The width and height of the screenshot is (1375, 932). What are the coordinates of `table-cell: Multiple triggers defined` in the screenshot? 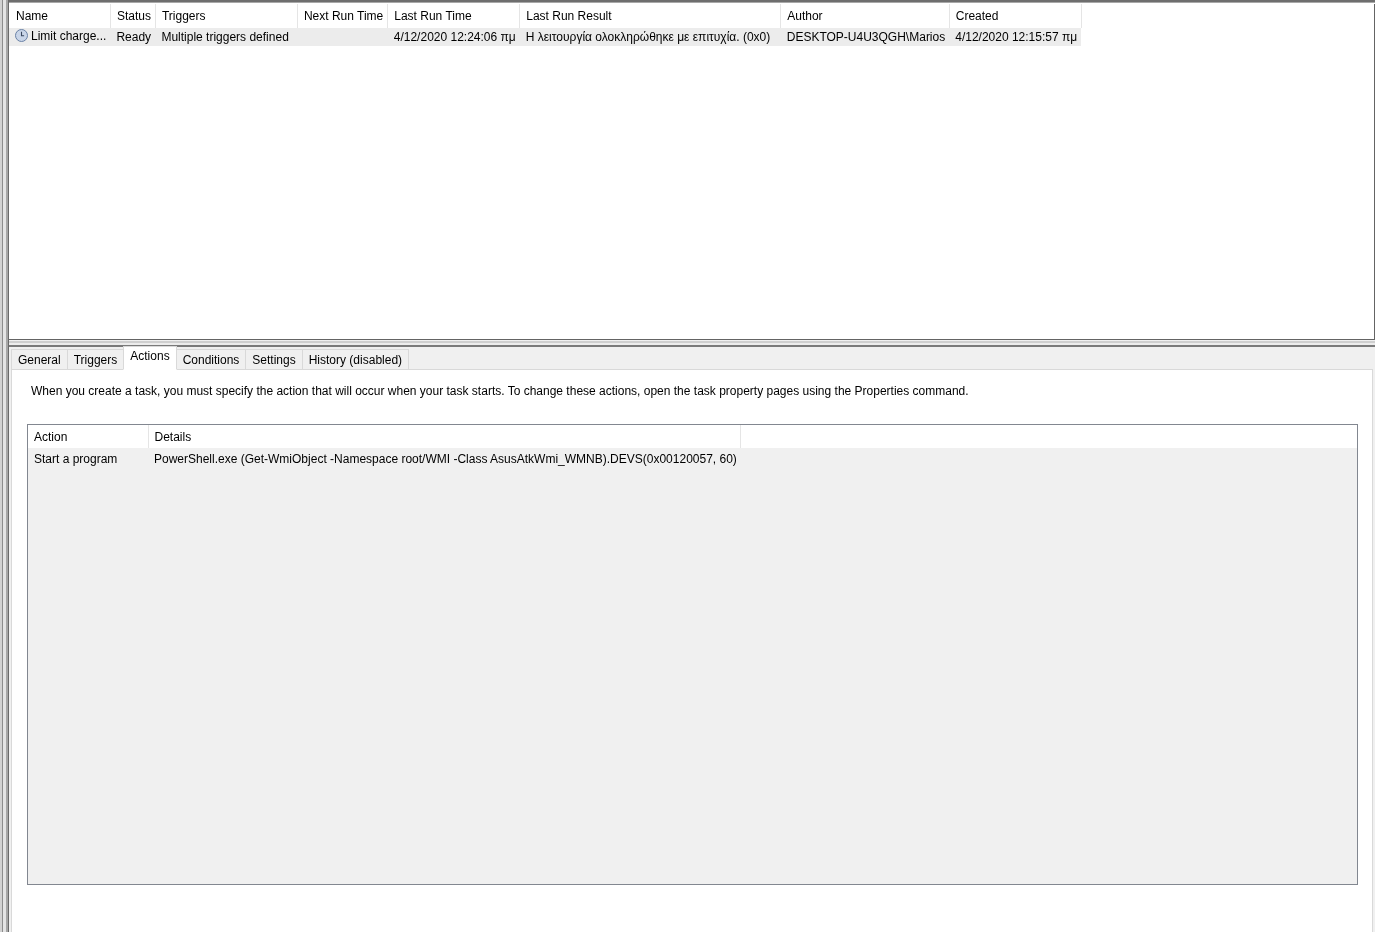 It's located at (226, 37).